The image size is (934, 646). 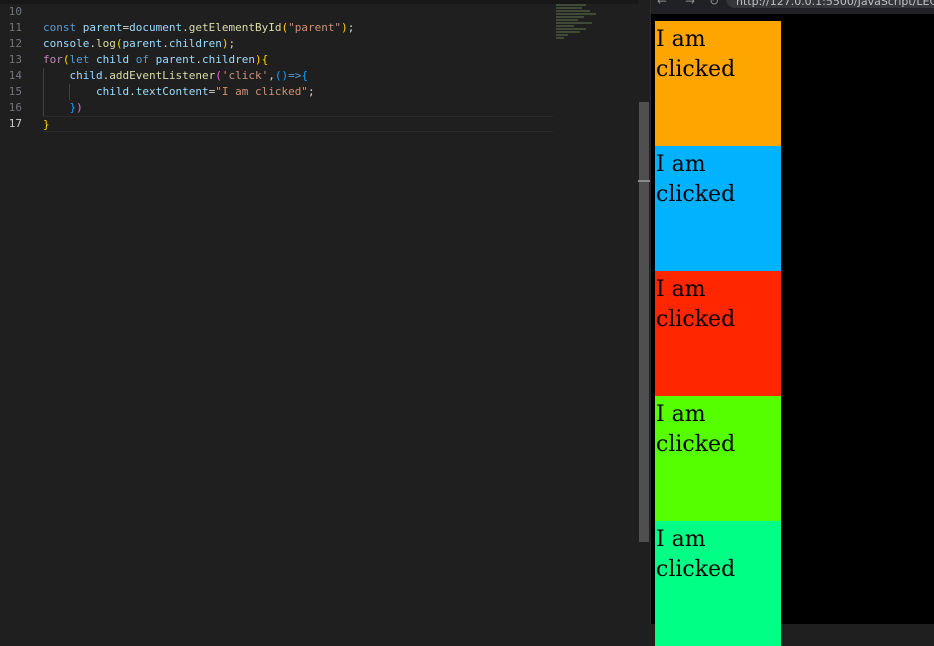 I want to click on code-line, so click(x=298, y=12).